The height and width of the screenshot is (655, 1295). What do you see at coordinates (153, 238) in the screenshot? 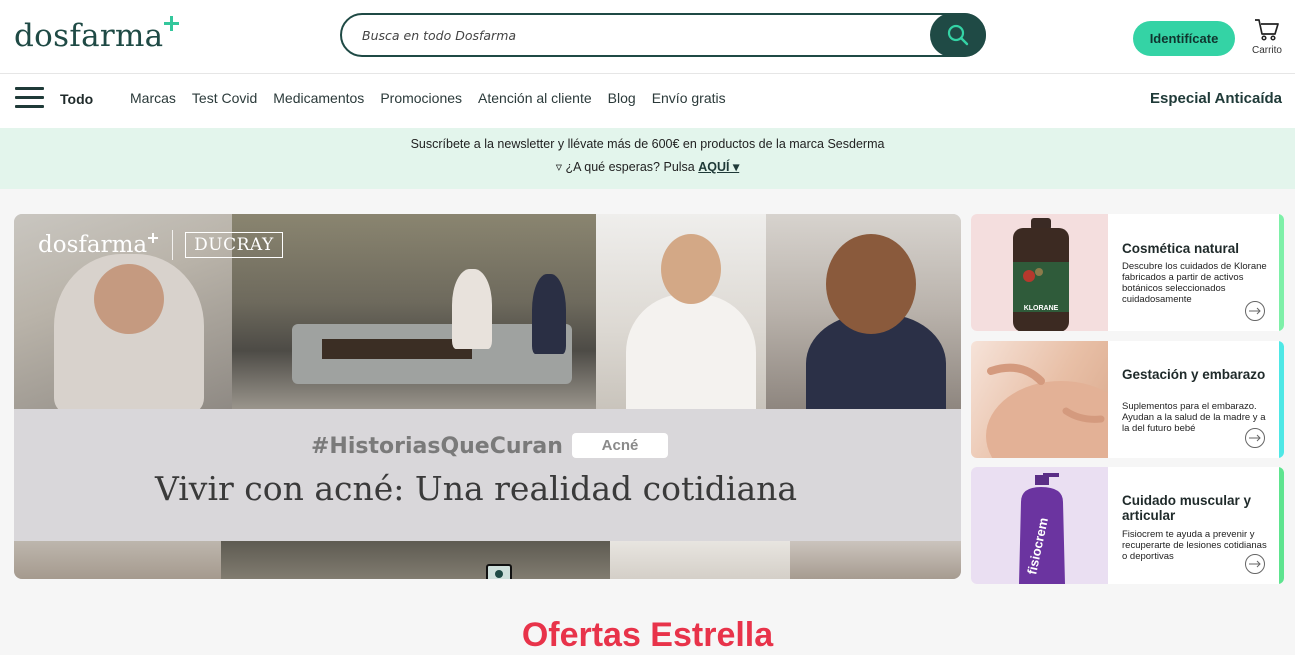
I see `hero-plus-icon` at bounding box center [153, 238].